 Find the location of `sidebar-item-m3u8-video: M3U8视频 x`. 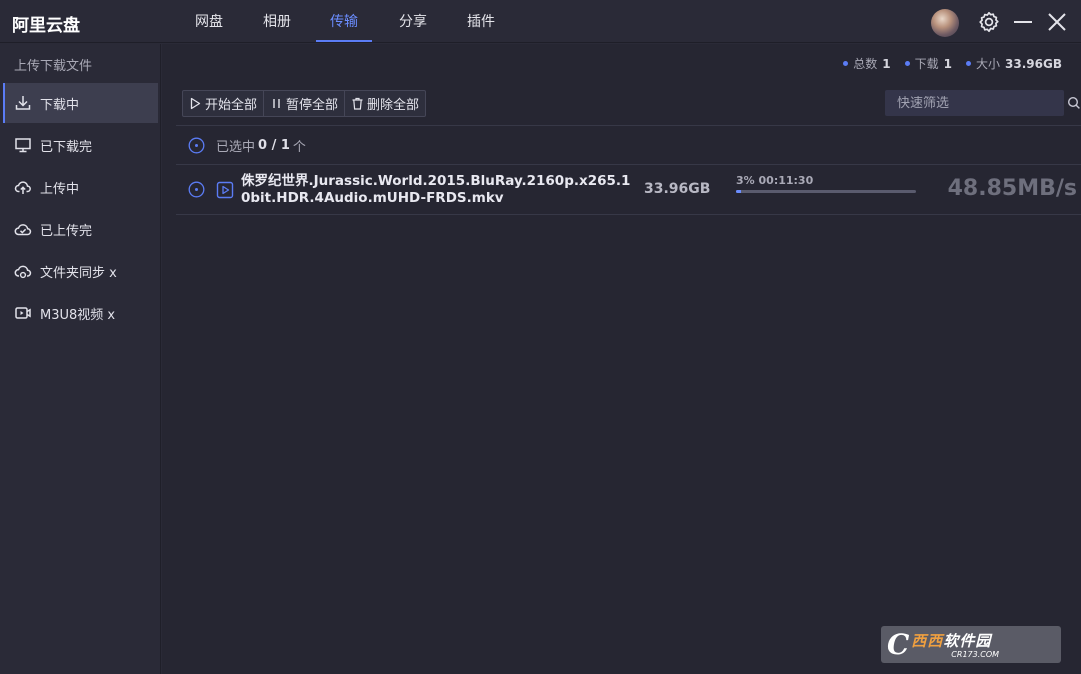

sidebar-item-m3u8-video: M3U8视频 x is located at coordinates (80, 313).